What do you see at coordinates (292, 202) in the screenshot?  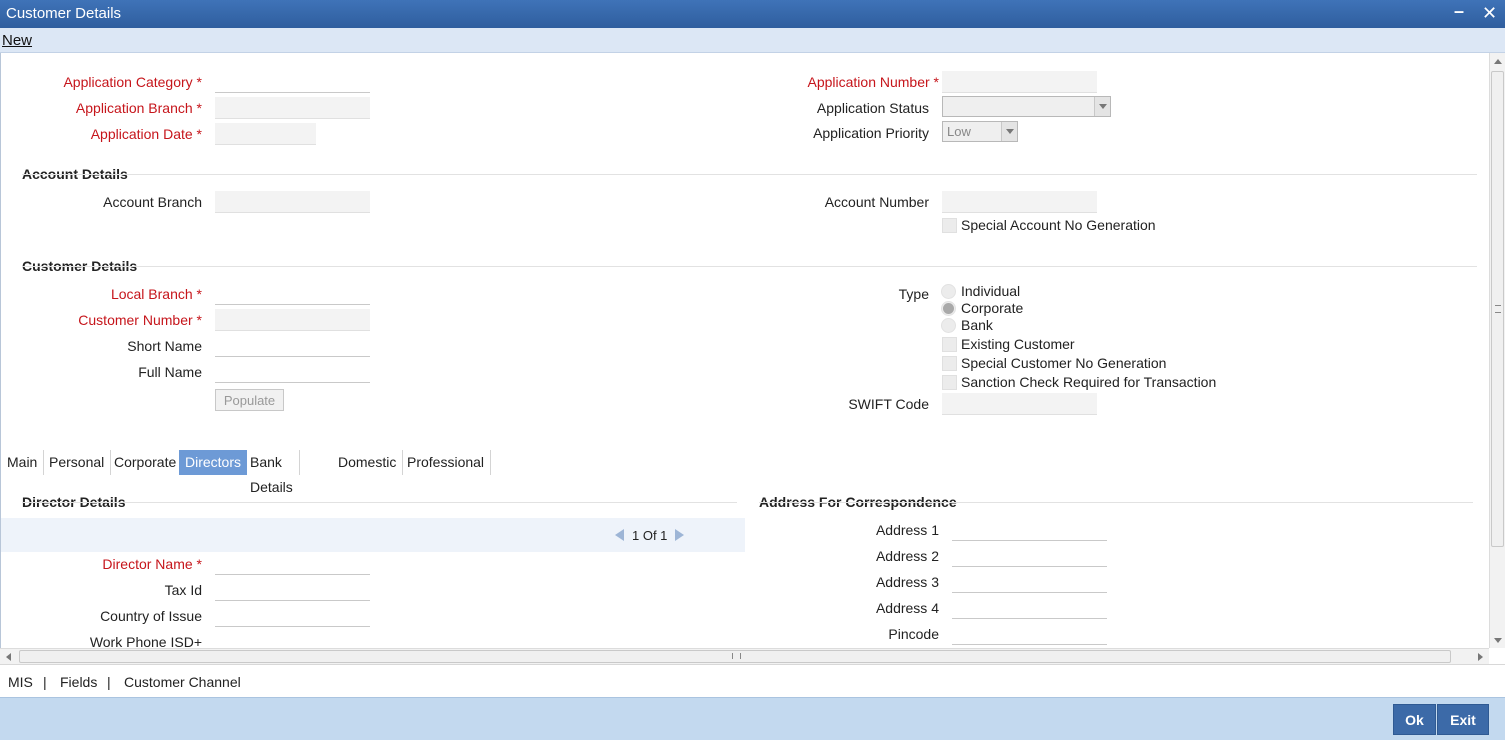 I see `account-branch-input` at bounding box center [292, 202].